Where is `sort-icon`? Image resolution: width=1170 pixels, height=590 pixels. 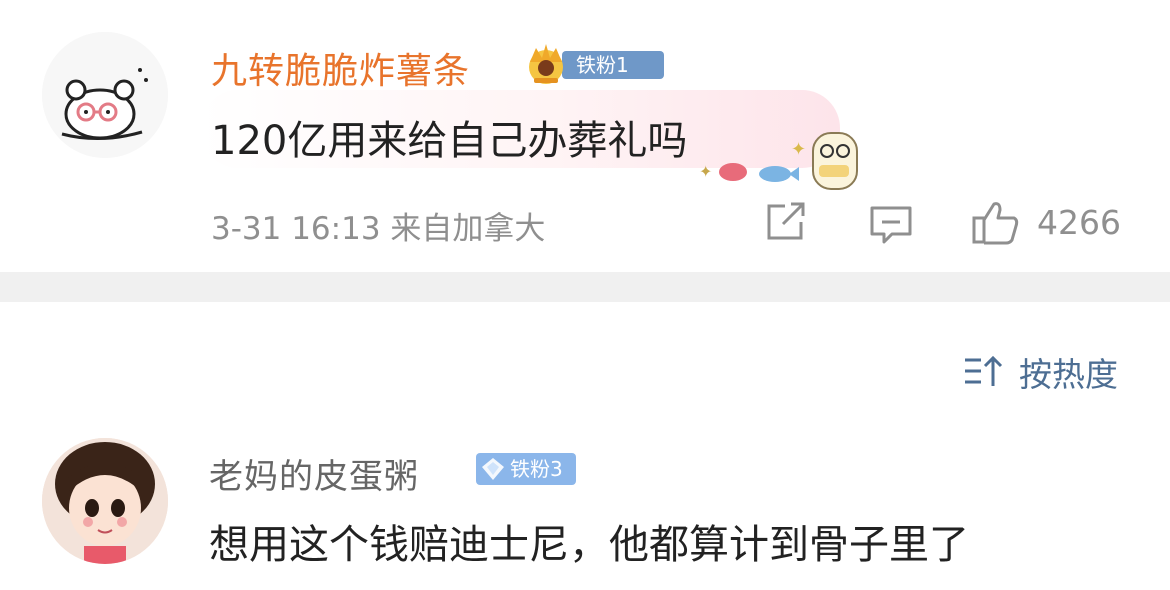 sort-icon is located at coordinates (984, 370).